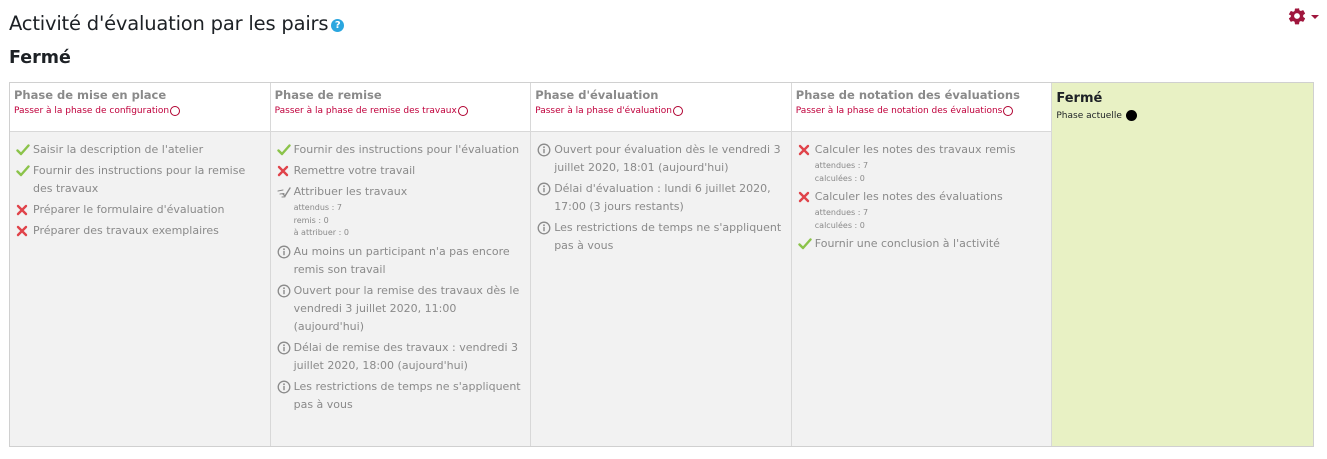 Image resolution: width=1327 pixels, height=459 pixels. Describe the element at coordinates (603, 111) in the screenshot. I see `switch-phase-label: Passer à la phase d'évaluation` at that location.